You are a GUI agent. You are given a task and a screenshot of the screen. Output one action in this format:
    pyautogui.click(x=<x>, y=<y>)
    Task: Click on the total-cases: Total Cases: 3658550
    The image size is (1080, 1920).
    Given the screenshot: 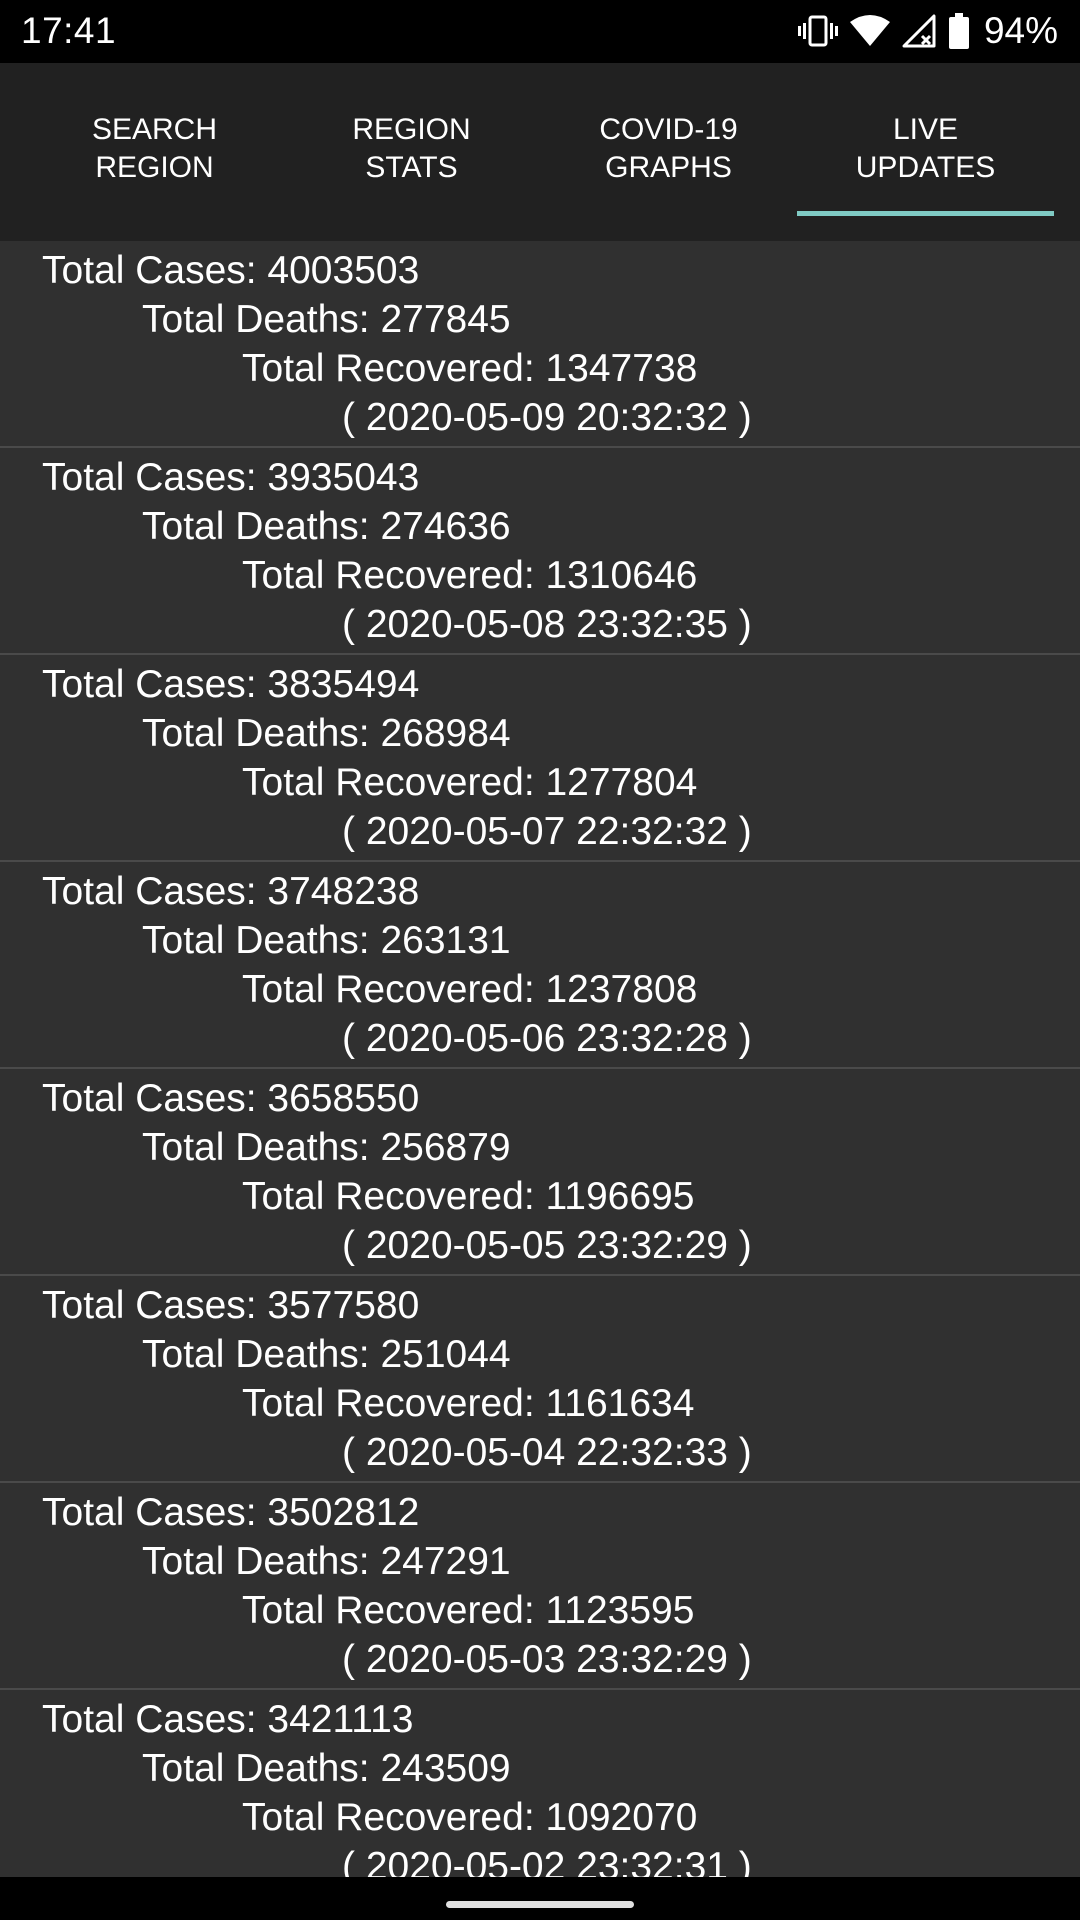 What is the action you would take?
    pyautogui.click(x=231, y=1098)
    